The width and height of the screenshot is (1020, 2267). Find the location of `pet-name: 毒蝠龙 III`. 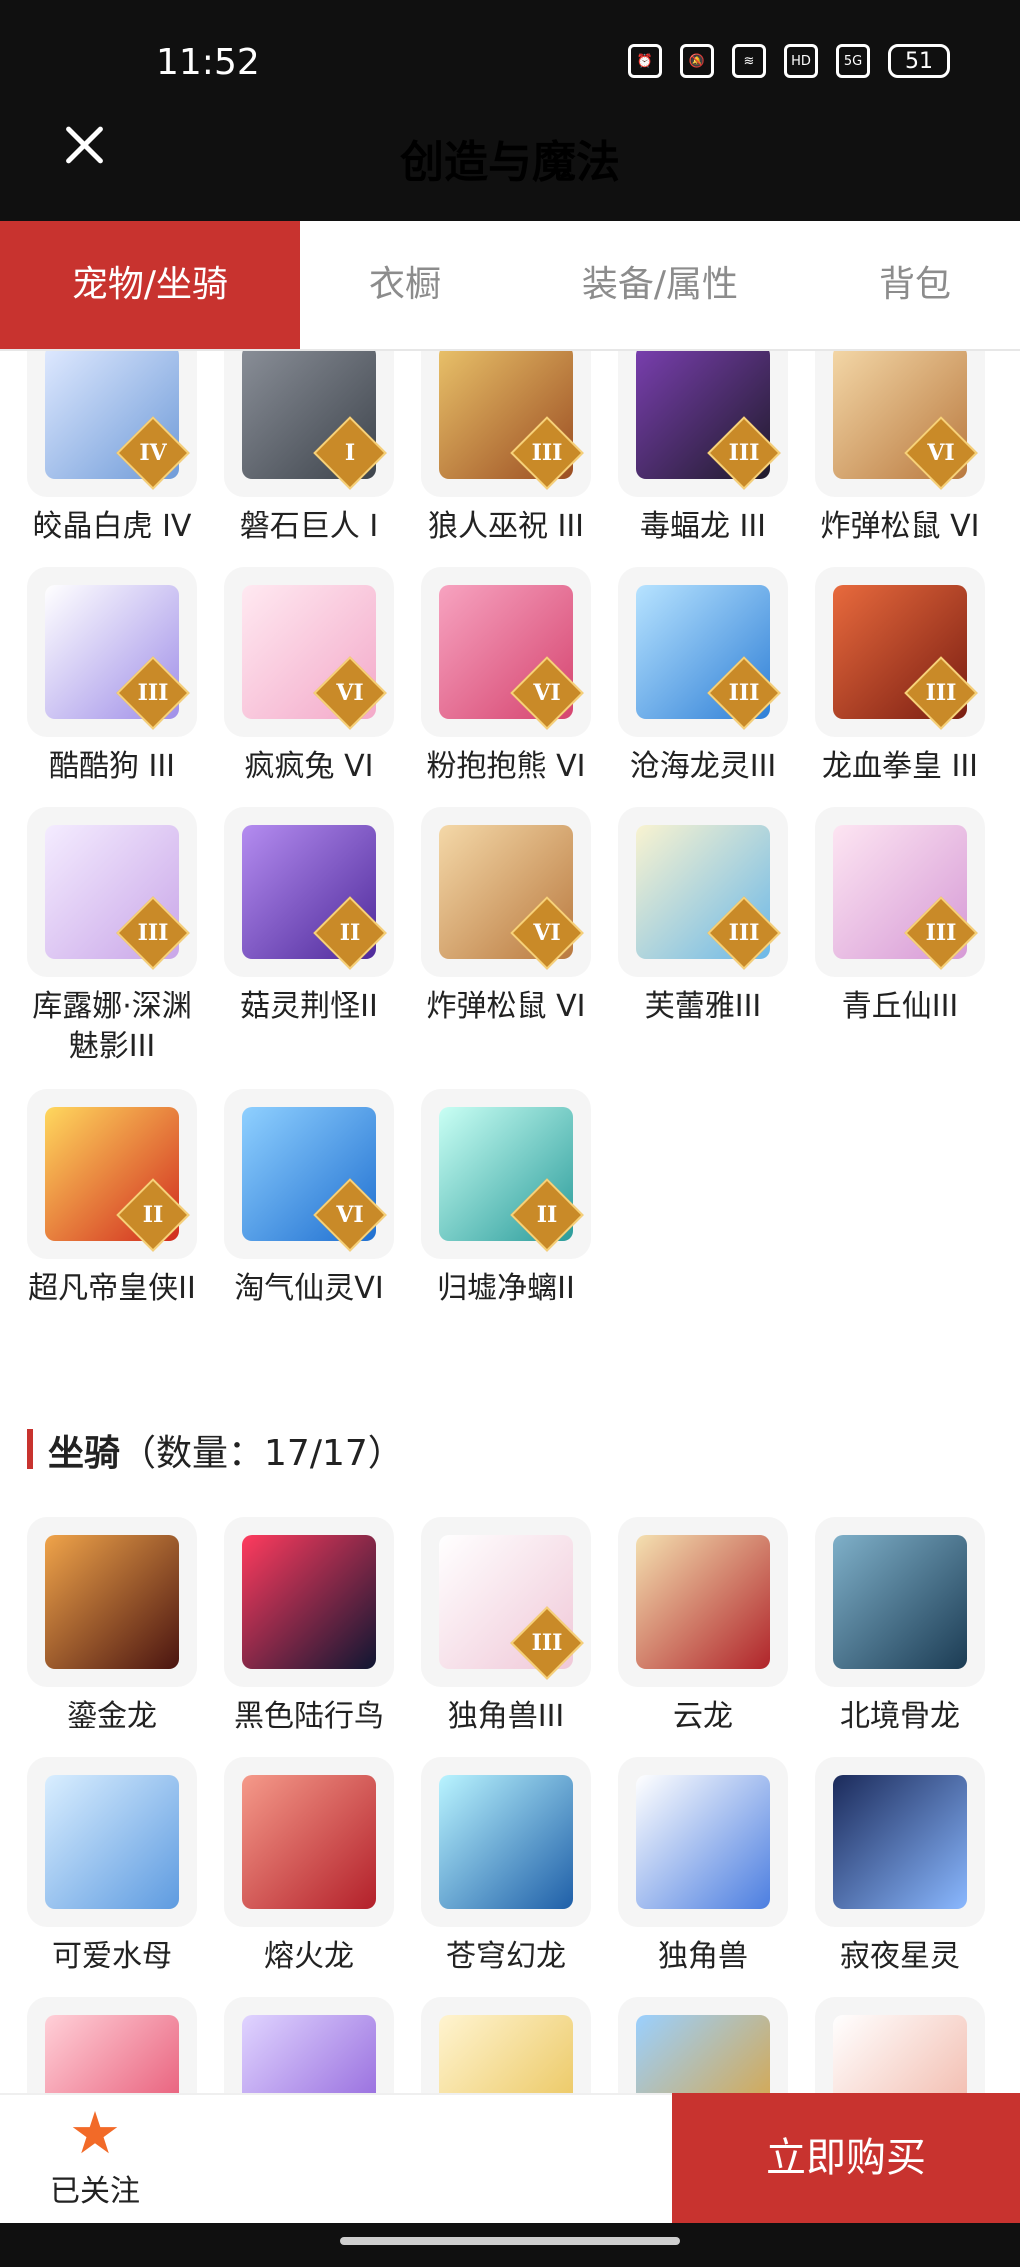

pet-name: 毒蝠龙 III is located at coordinates (703, 526).